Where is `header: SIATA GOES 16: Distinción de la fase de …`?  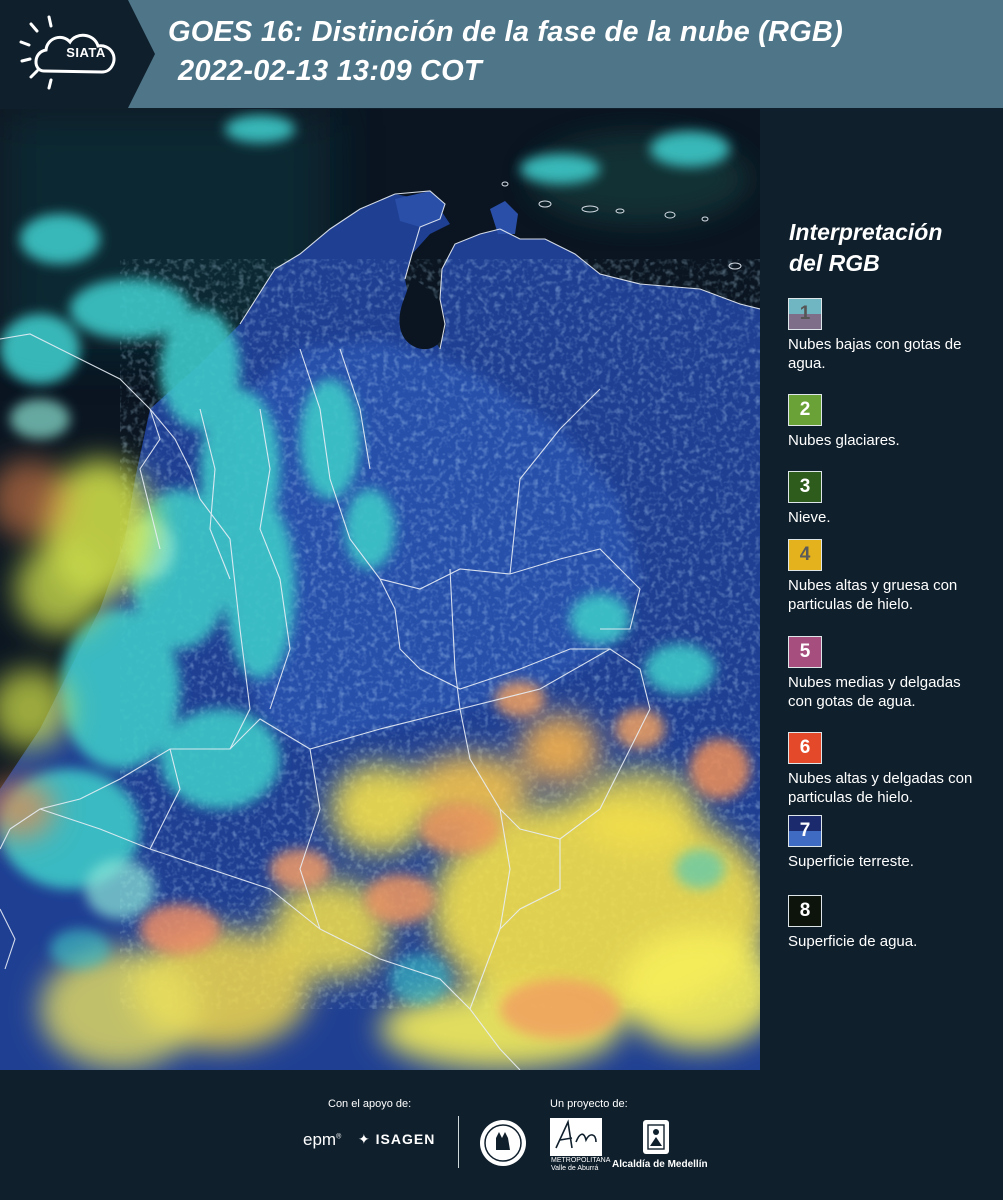 header: SIATA GOES 16: Distinción de la fase de … is located at coordinates (501, 54).